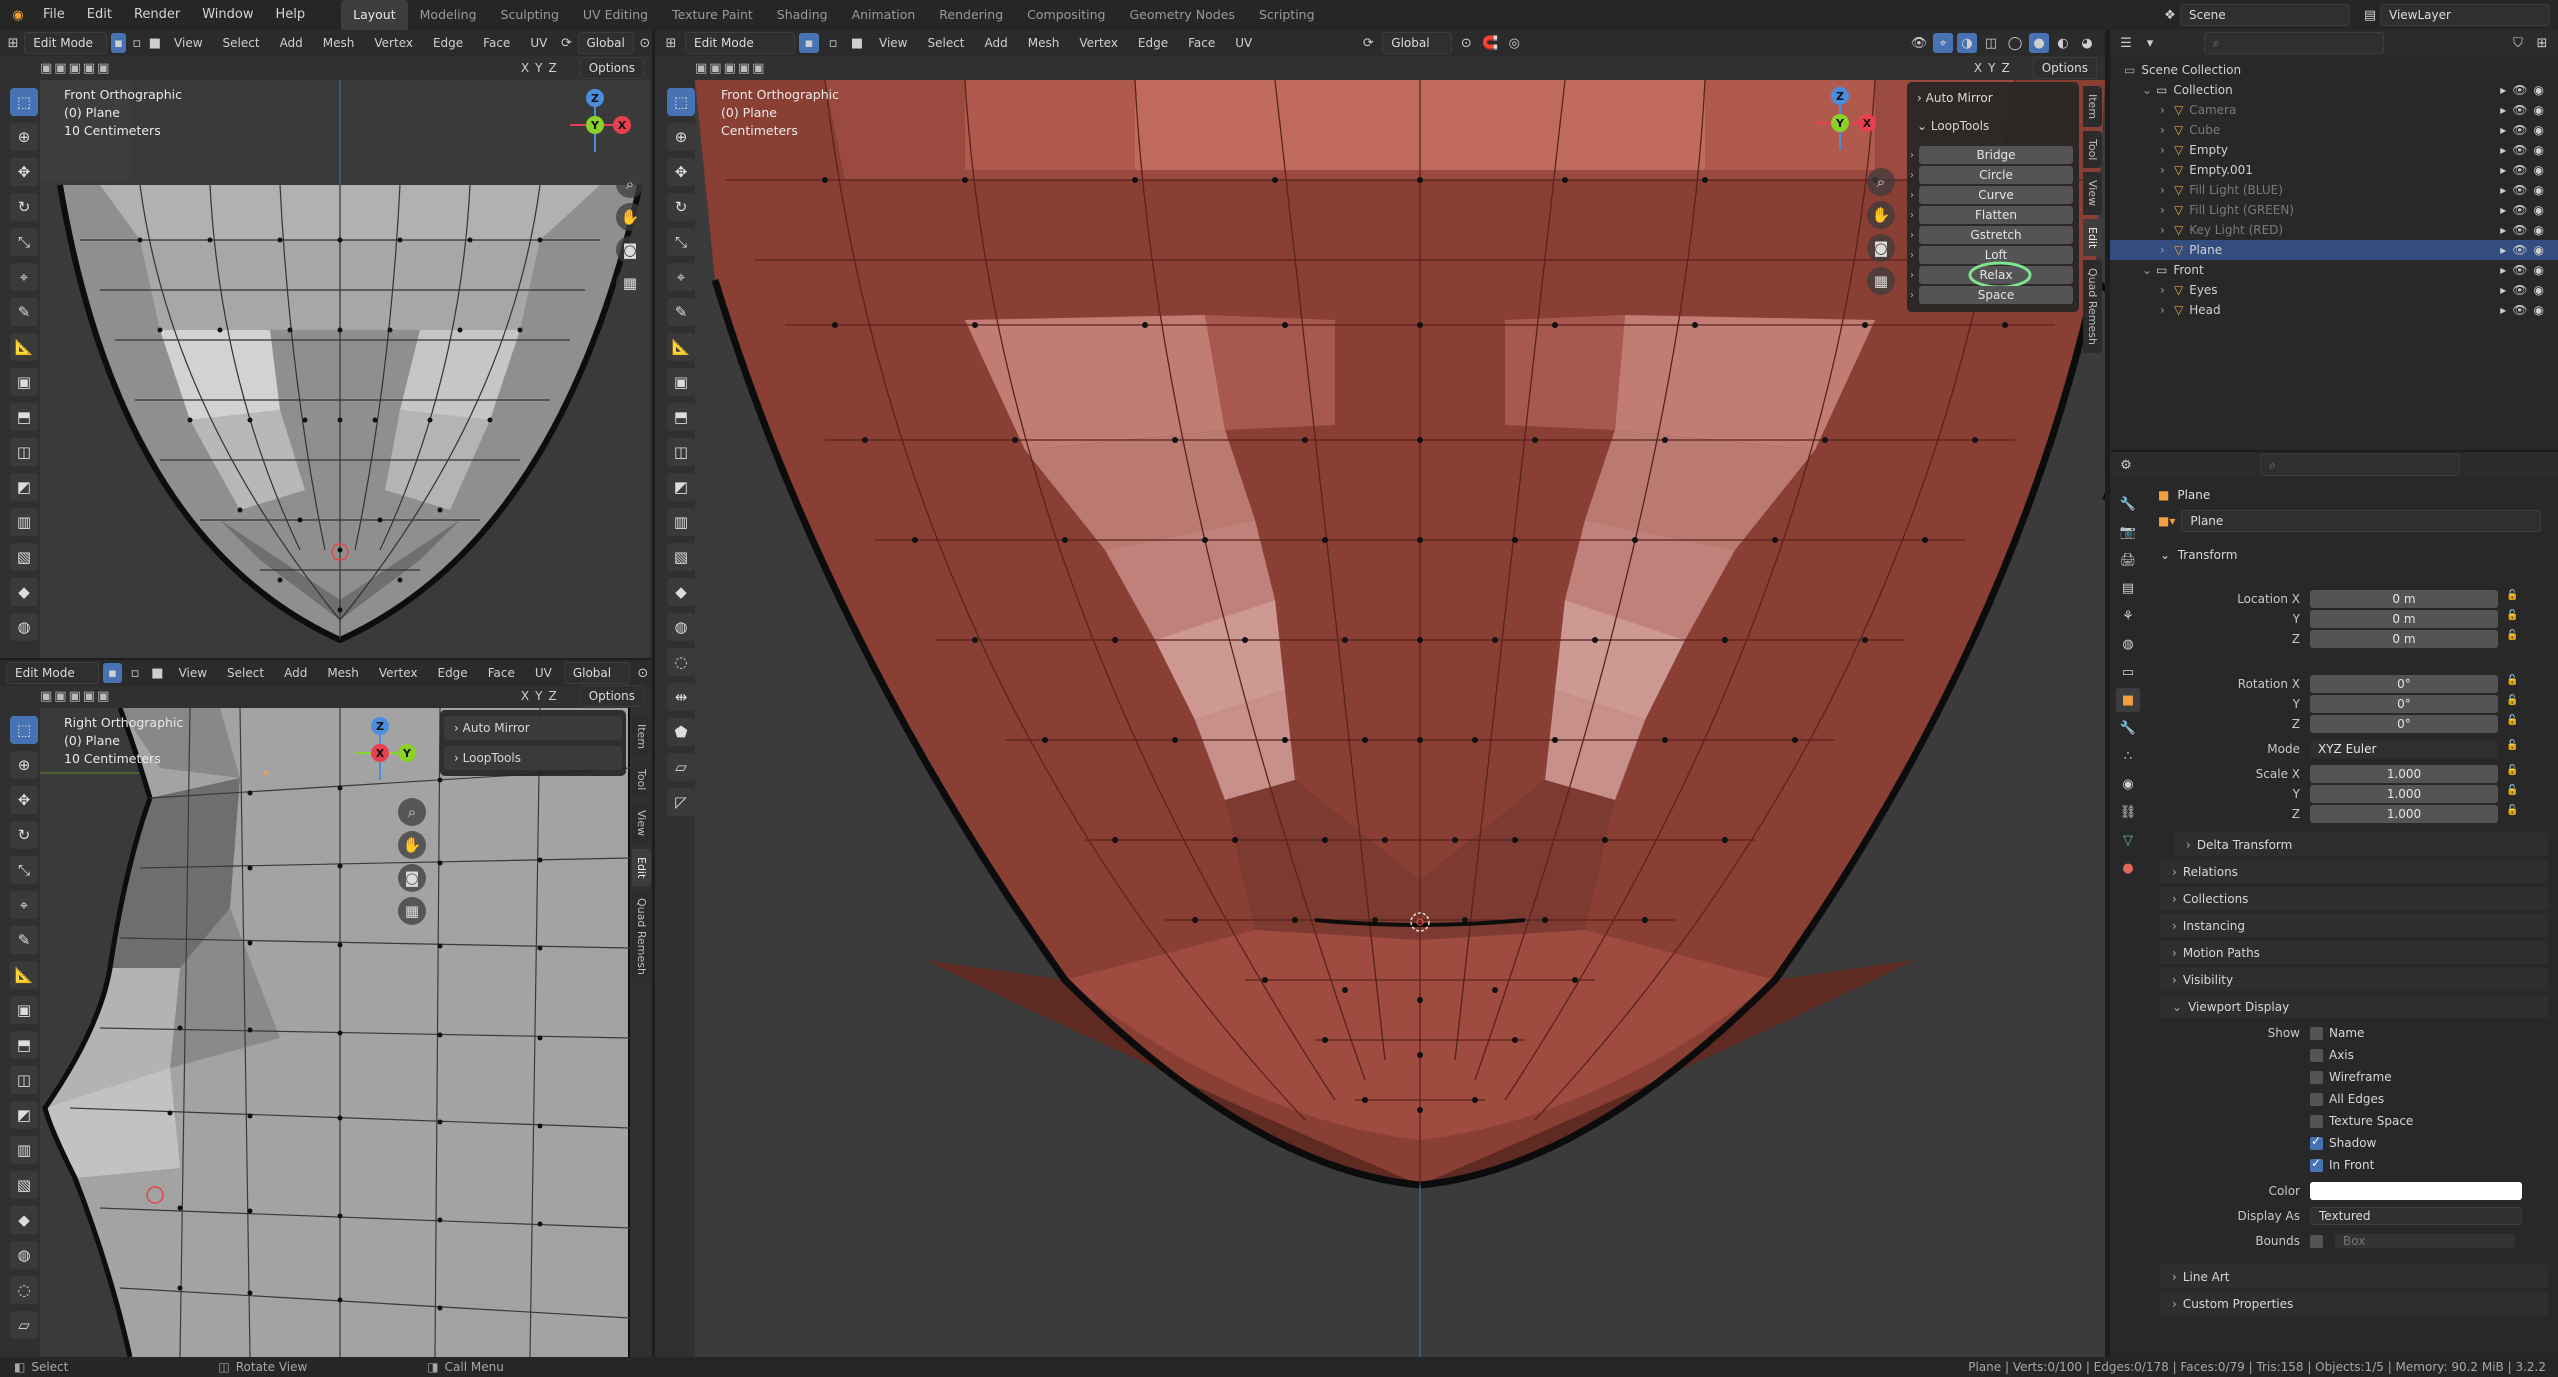 The height and width of the screenshot is (1377, 2558). Describe the element at coordinates (615, 15) in the screenshot. I see `workspace-tab-uv-editing: UV Editing` at that location.